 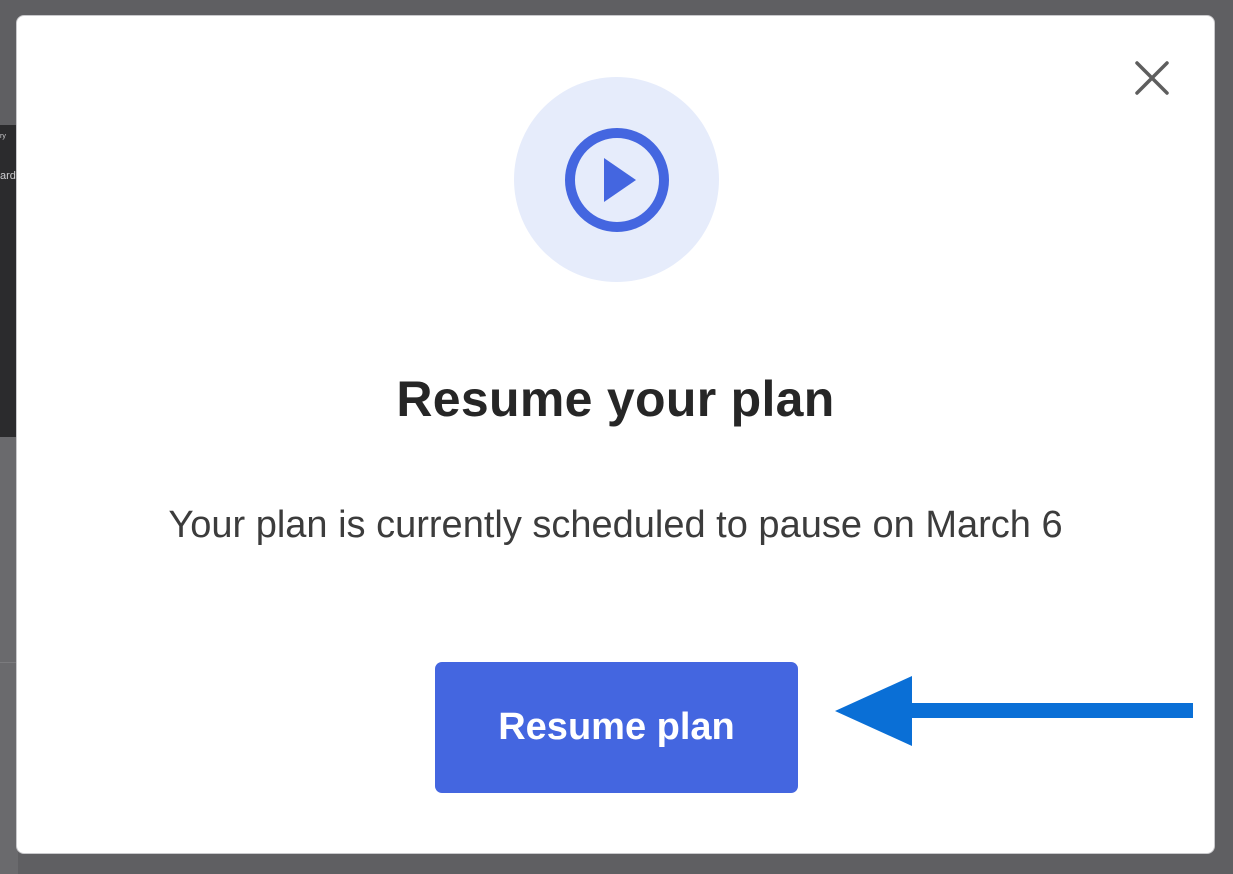 What do you see at coordinates (1014, 711) in the screenshot?
I see `arrow-left-icon` at bounding box center [1014, 711].